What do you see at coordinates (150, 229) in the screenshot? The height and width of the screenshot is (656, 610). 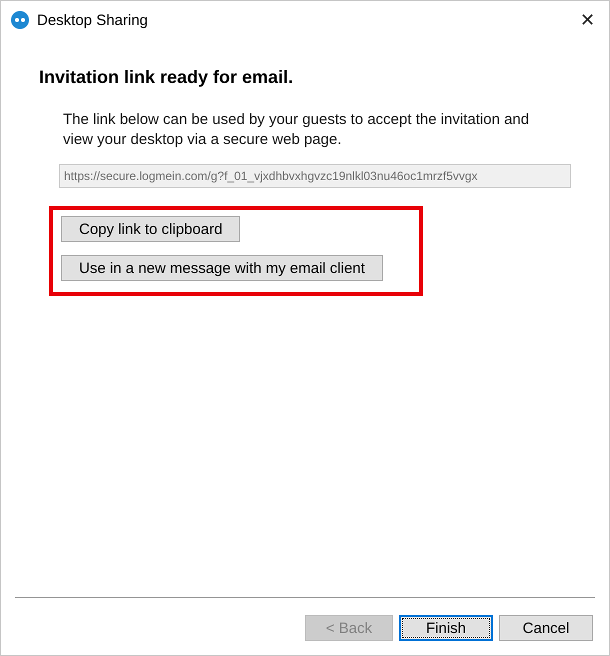 I see `action-button: Copy link to clipboard` at bounding box center [150, 229].